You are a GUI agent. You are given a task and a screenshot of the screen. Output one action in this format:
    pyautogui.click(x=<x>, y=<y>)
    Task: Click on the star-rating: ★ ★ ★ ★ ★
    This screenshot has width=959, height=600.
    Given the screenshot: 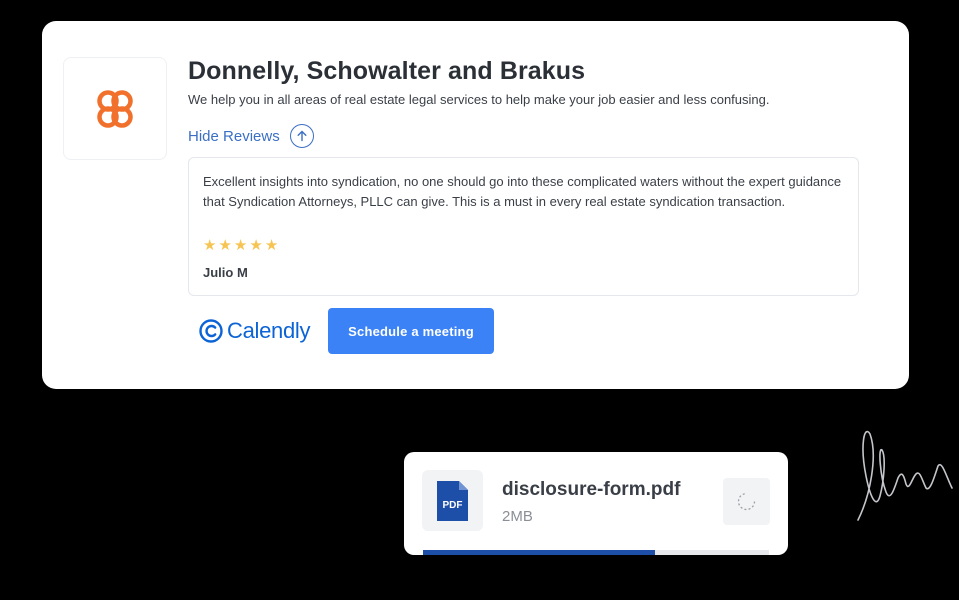 What is the action you would take?
    pyautogui.click(x=240, y=246)
    